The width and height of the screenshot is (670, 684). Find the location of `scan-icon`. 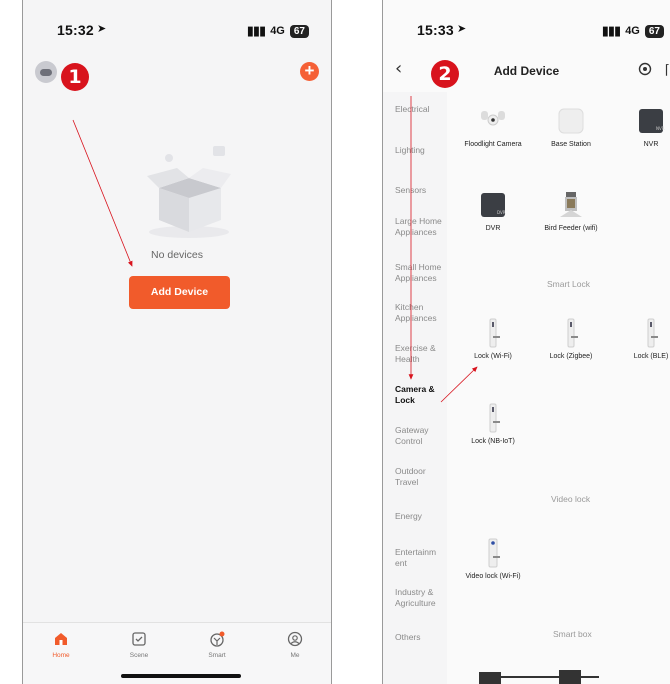

scan-icon is located at coordinates (645, 69).